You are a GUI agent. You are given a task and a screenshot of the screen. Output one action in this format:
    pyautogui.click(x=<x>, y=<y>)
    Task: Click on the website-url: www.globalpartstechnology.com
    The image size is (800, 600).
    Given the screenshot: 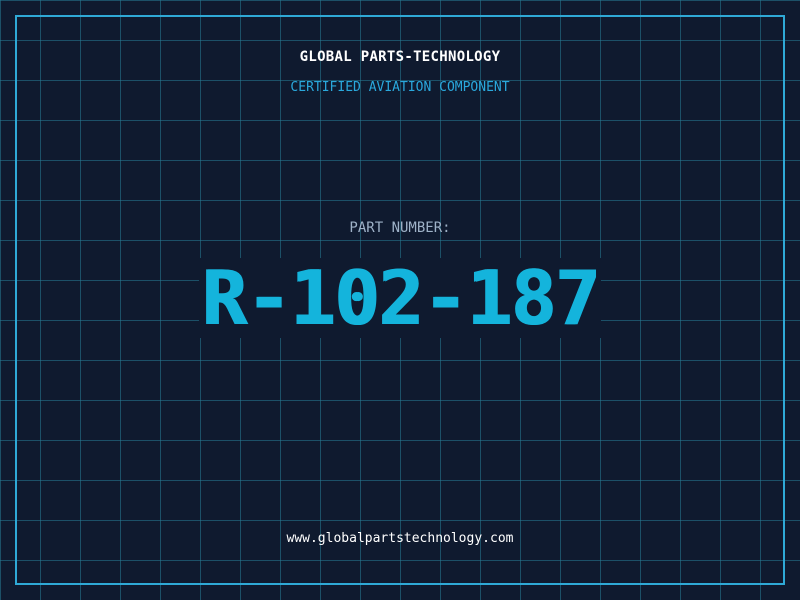 What is the action you would take?
    pyautogui.click(x=400, y=538)
    